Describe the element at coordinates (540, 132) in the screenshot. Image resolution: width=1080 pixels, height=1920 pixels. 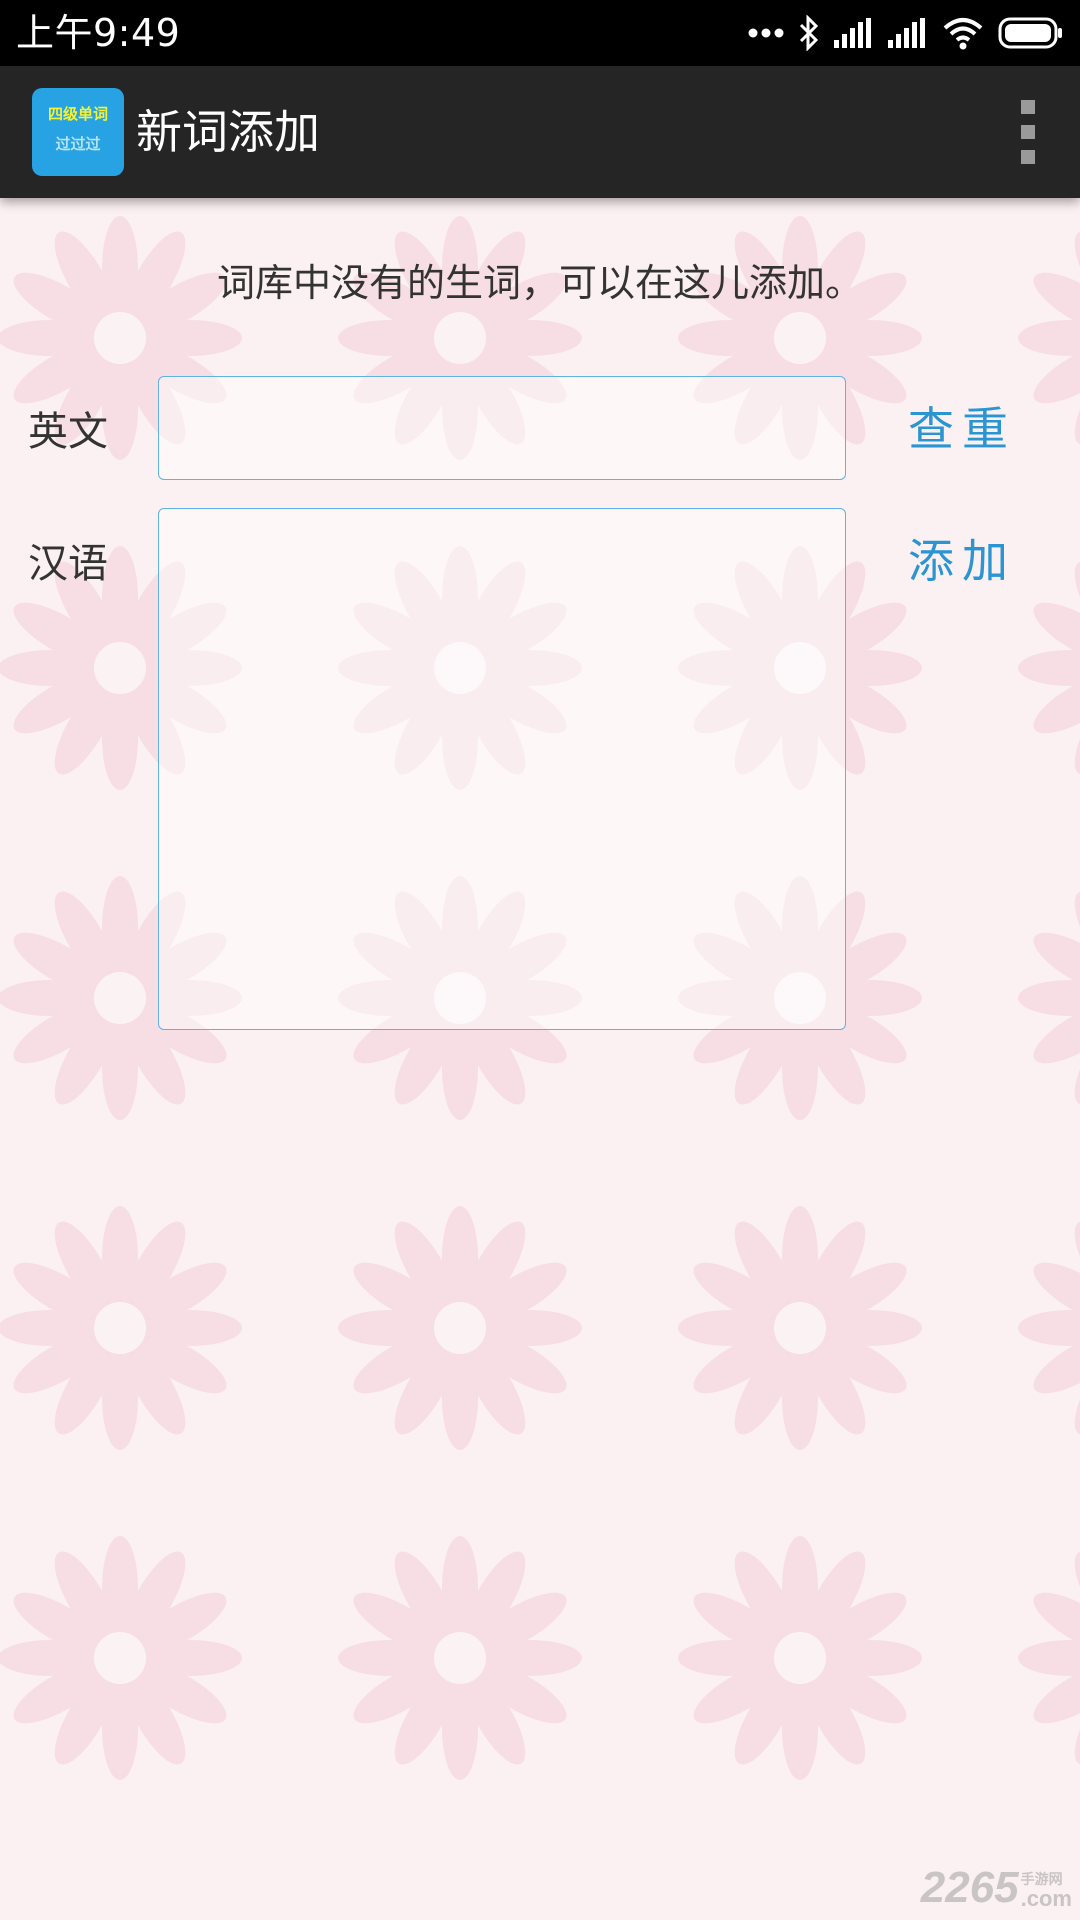
I see `app-bar: 四级单词 过过过 新词添加` at that location.